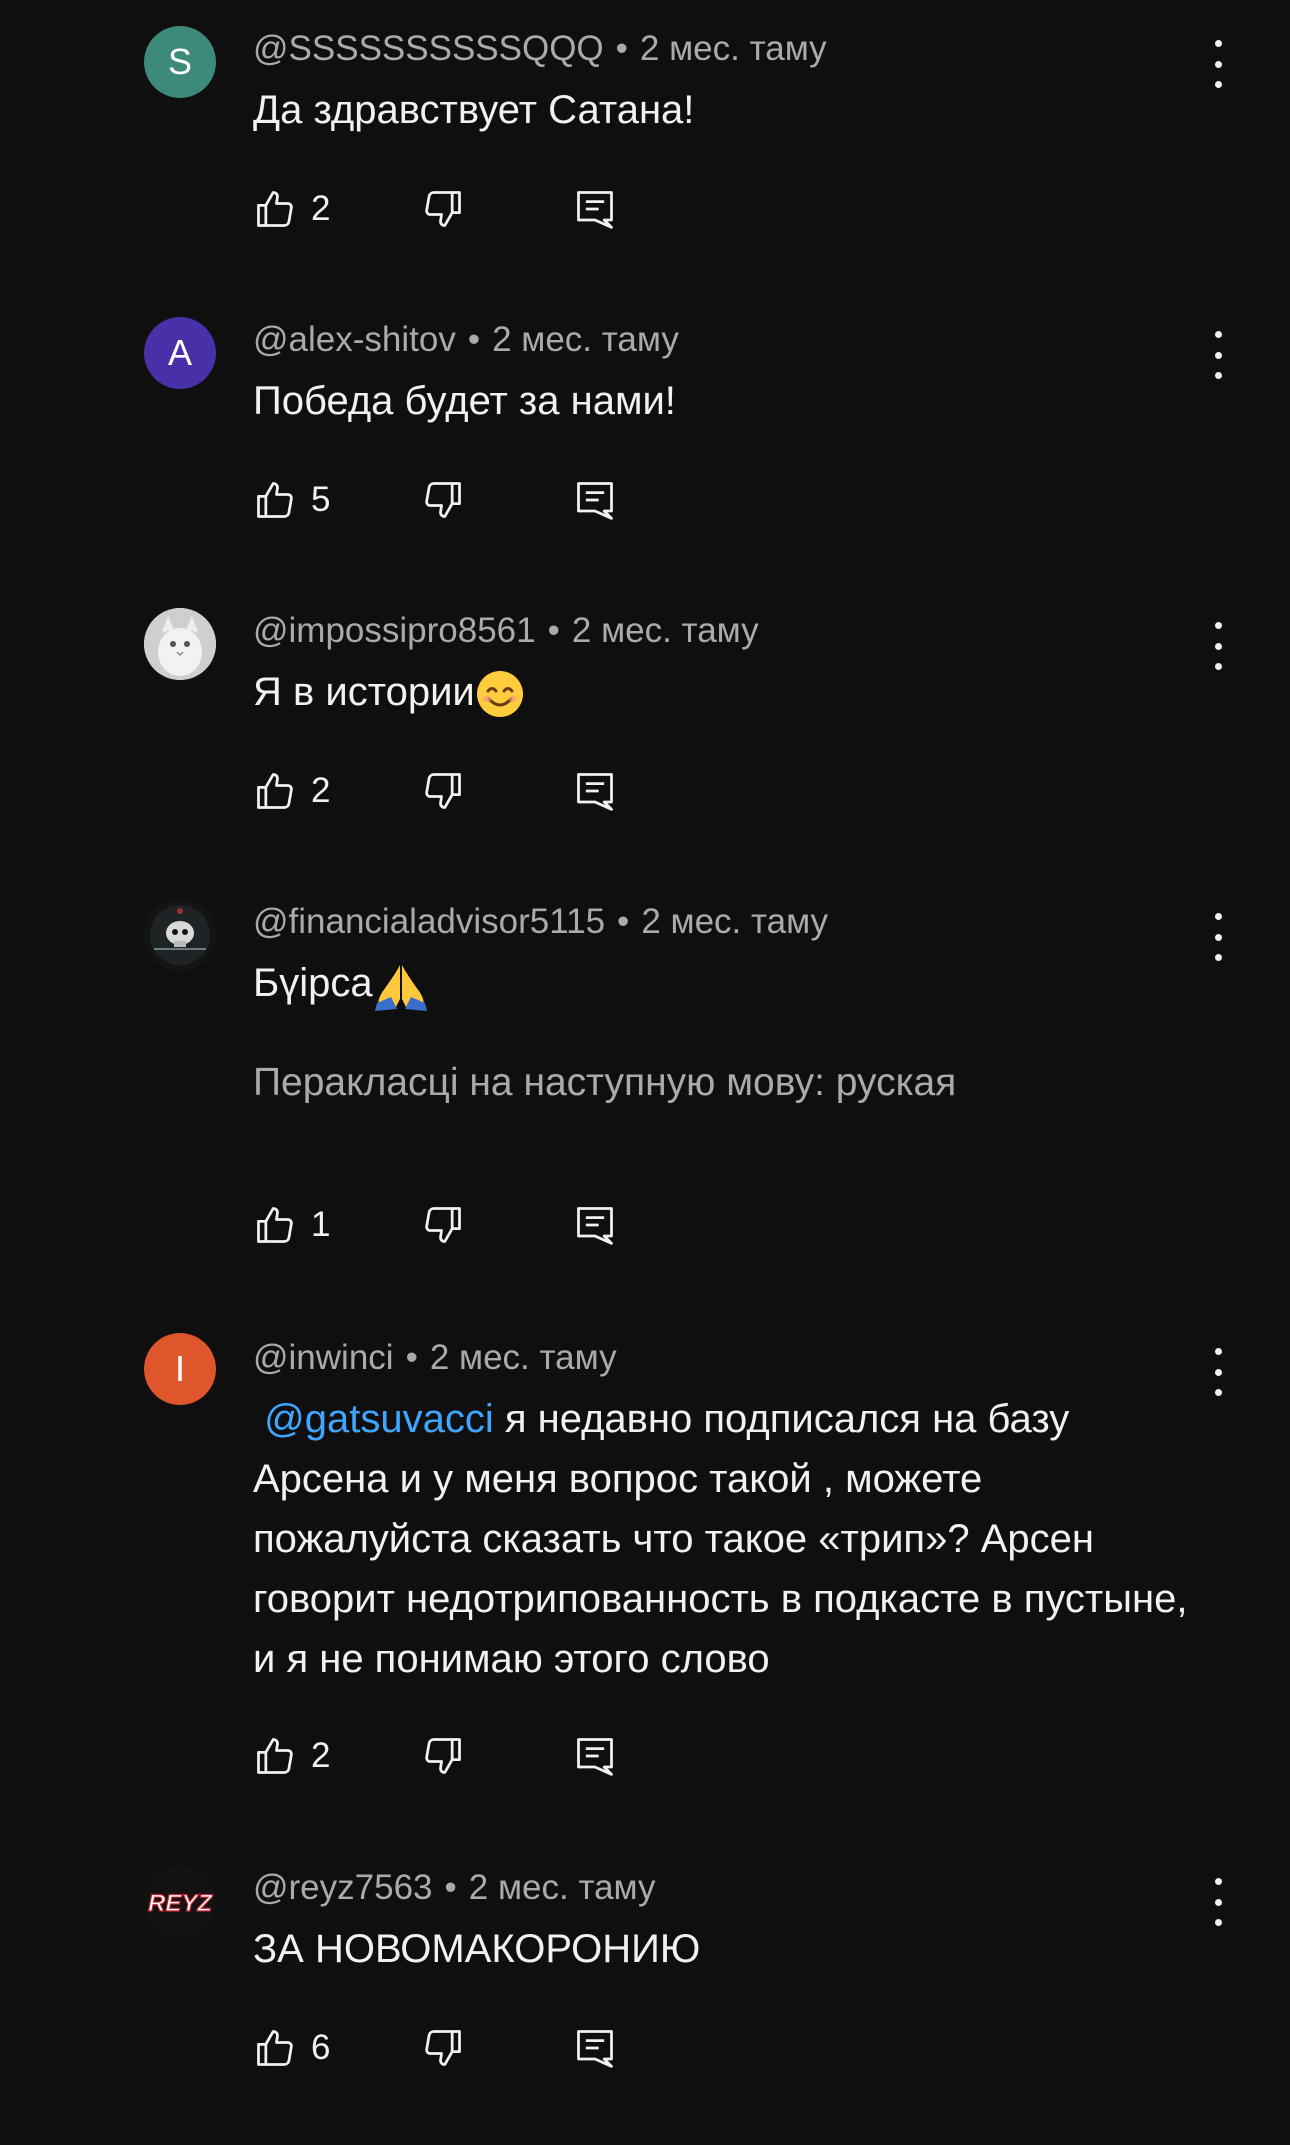 The image size is (1290, 2145). I want to click on comment-author: @financialadvisor5115, so click(429, 921).